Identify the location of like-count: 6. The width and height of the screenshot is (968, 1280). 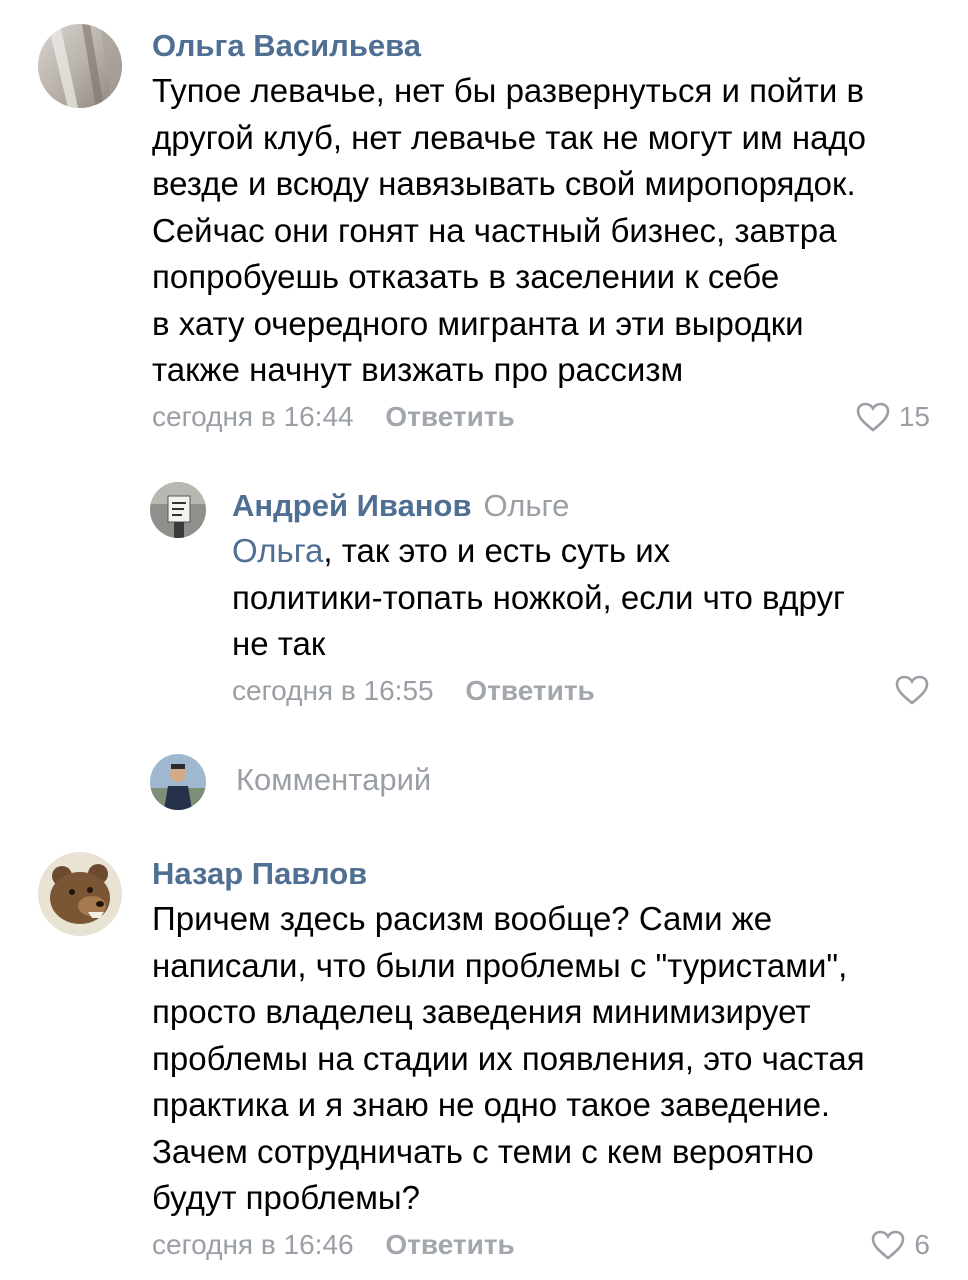
(922, 1244).